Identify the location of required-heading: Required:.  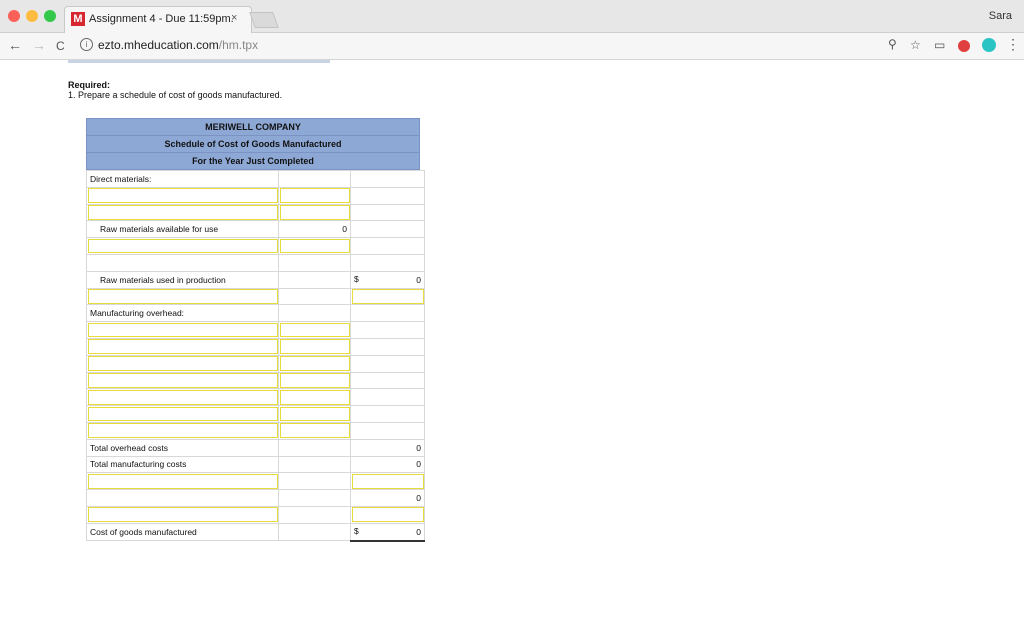
(89, 85).